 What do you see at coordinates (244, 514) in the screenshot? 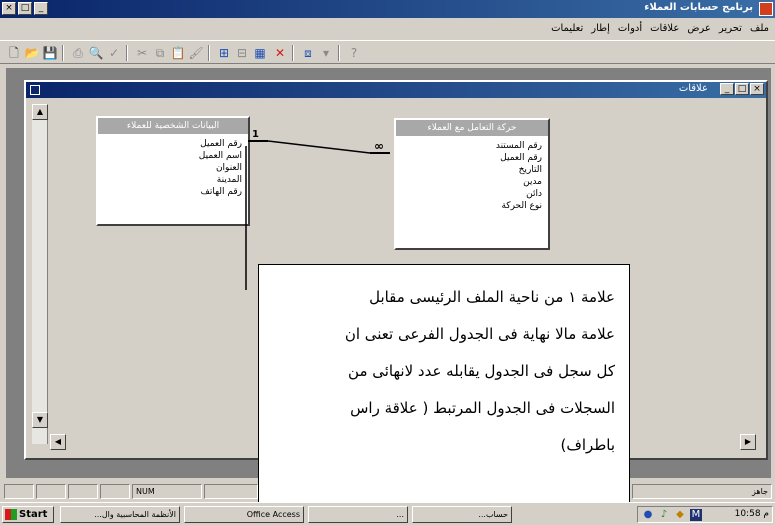
I see `taskbar-item: Office Access` at bounding box center [244, 514].